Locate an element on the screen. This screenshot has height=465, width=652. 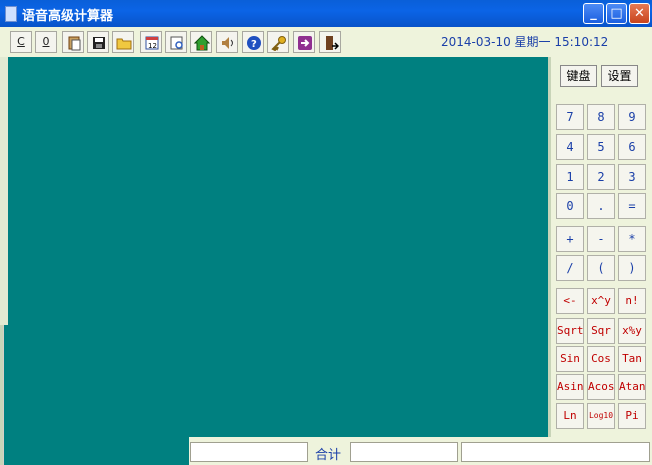
calendar-button: 12 is located at coordinates (151, 42).